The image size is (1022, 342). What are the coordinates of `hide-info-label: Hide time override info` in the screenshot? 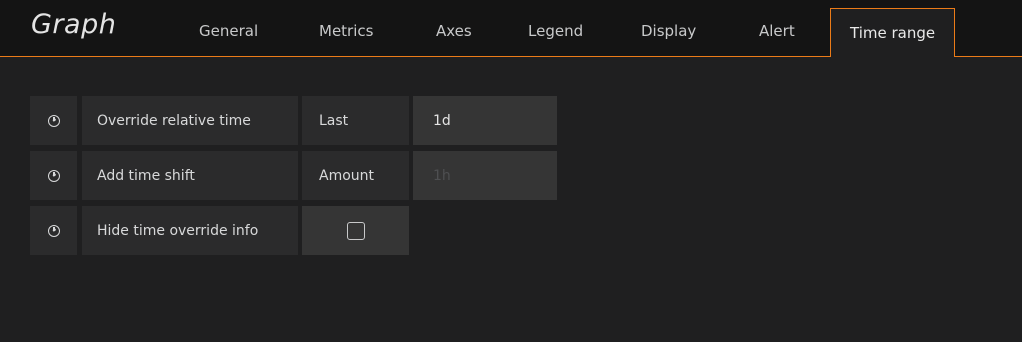 It's located at (190, 230).